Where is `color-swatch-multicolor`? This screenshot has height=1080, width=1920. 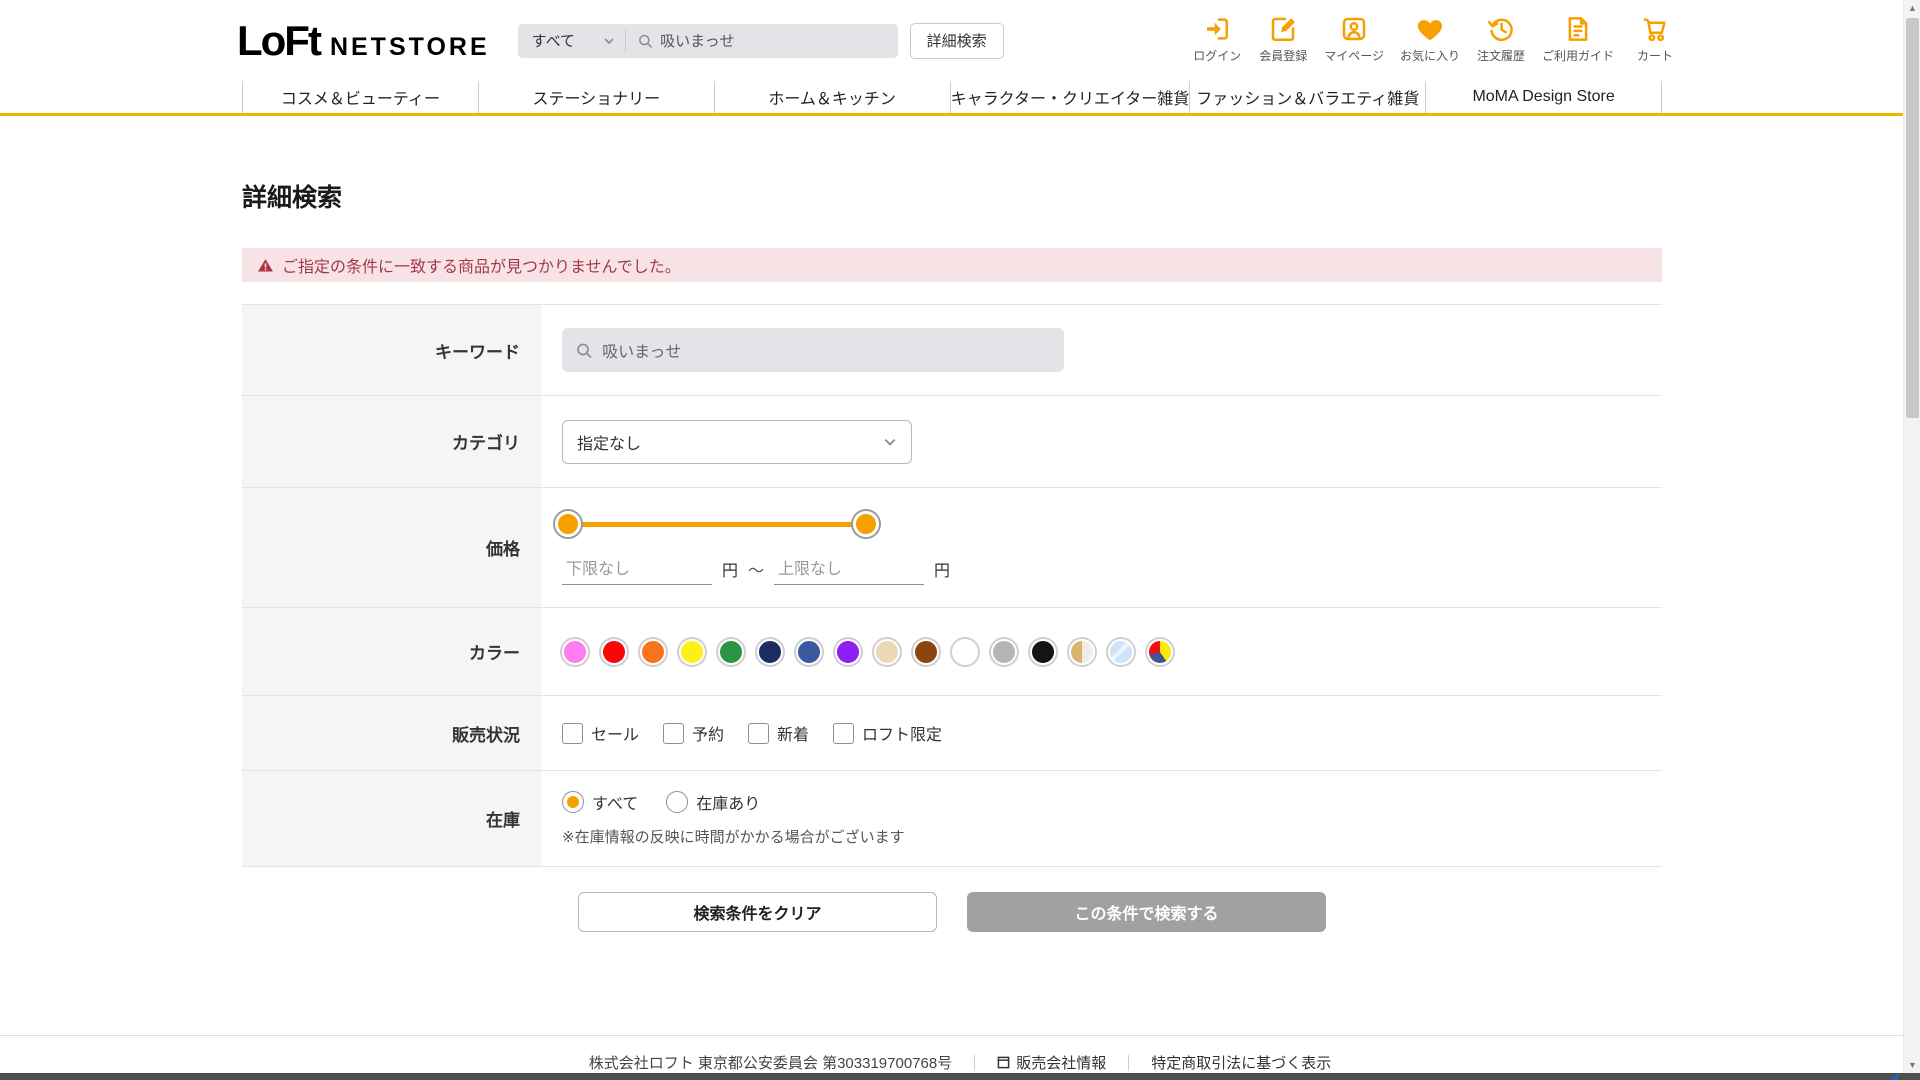 color-swatch-multicolor is located at coordinates (1160, 651).